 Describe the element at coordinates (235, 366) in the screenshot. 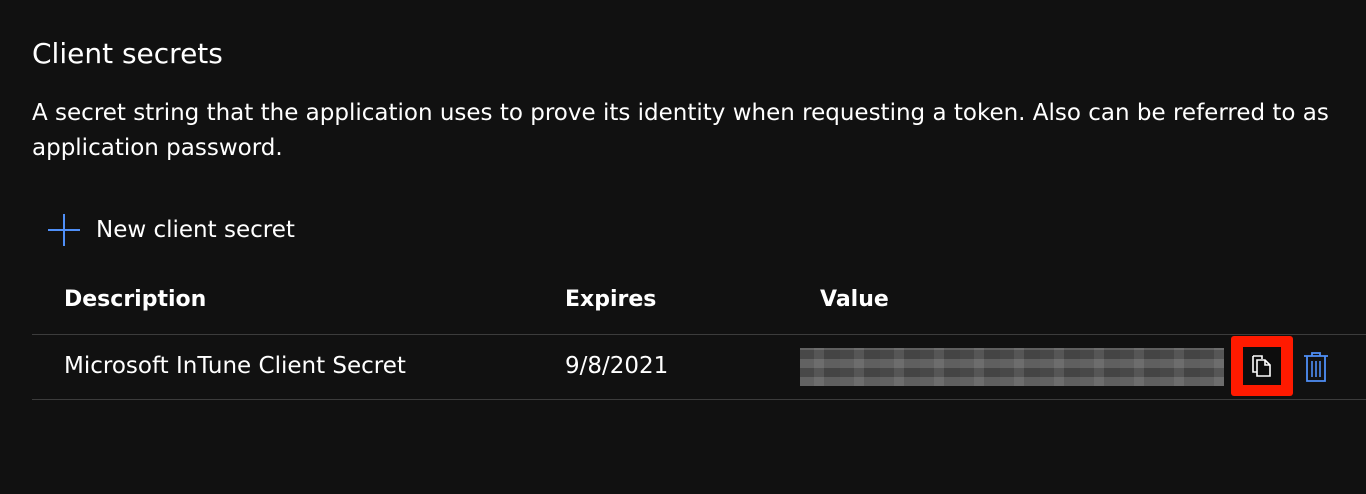

I see `secret-description: Microsoft InTune Client Secret` at that location.